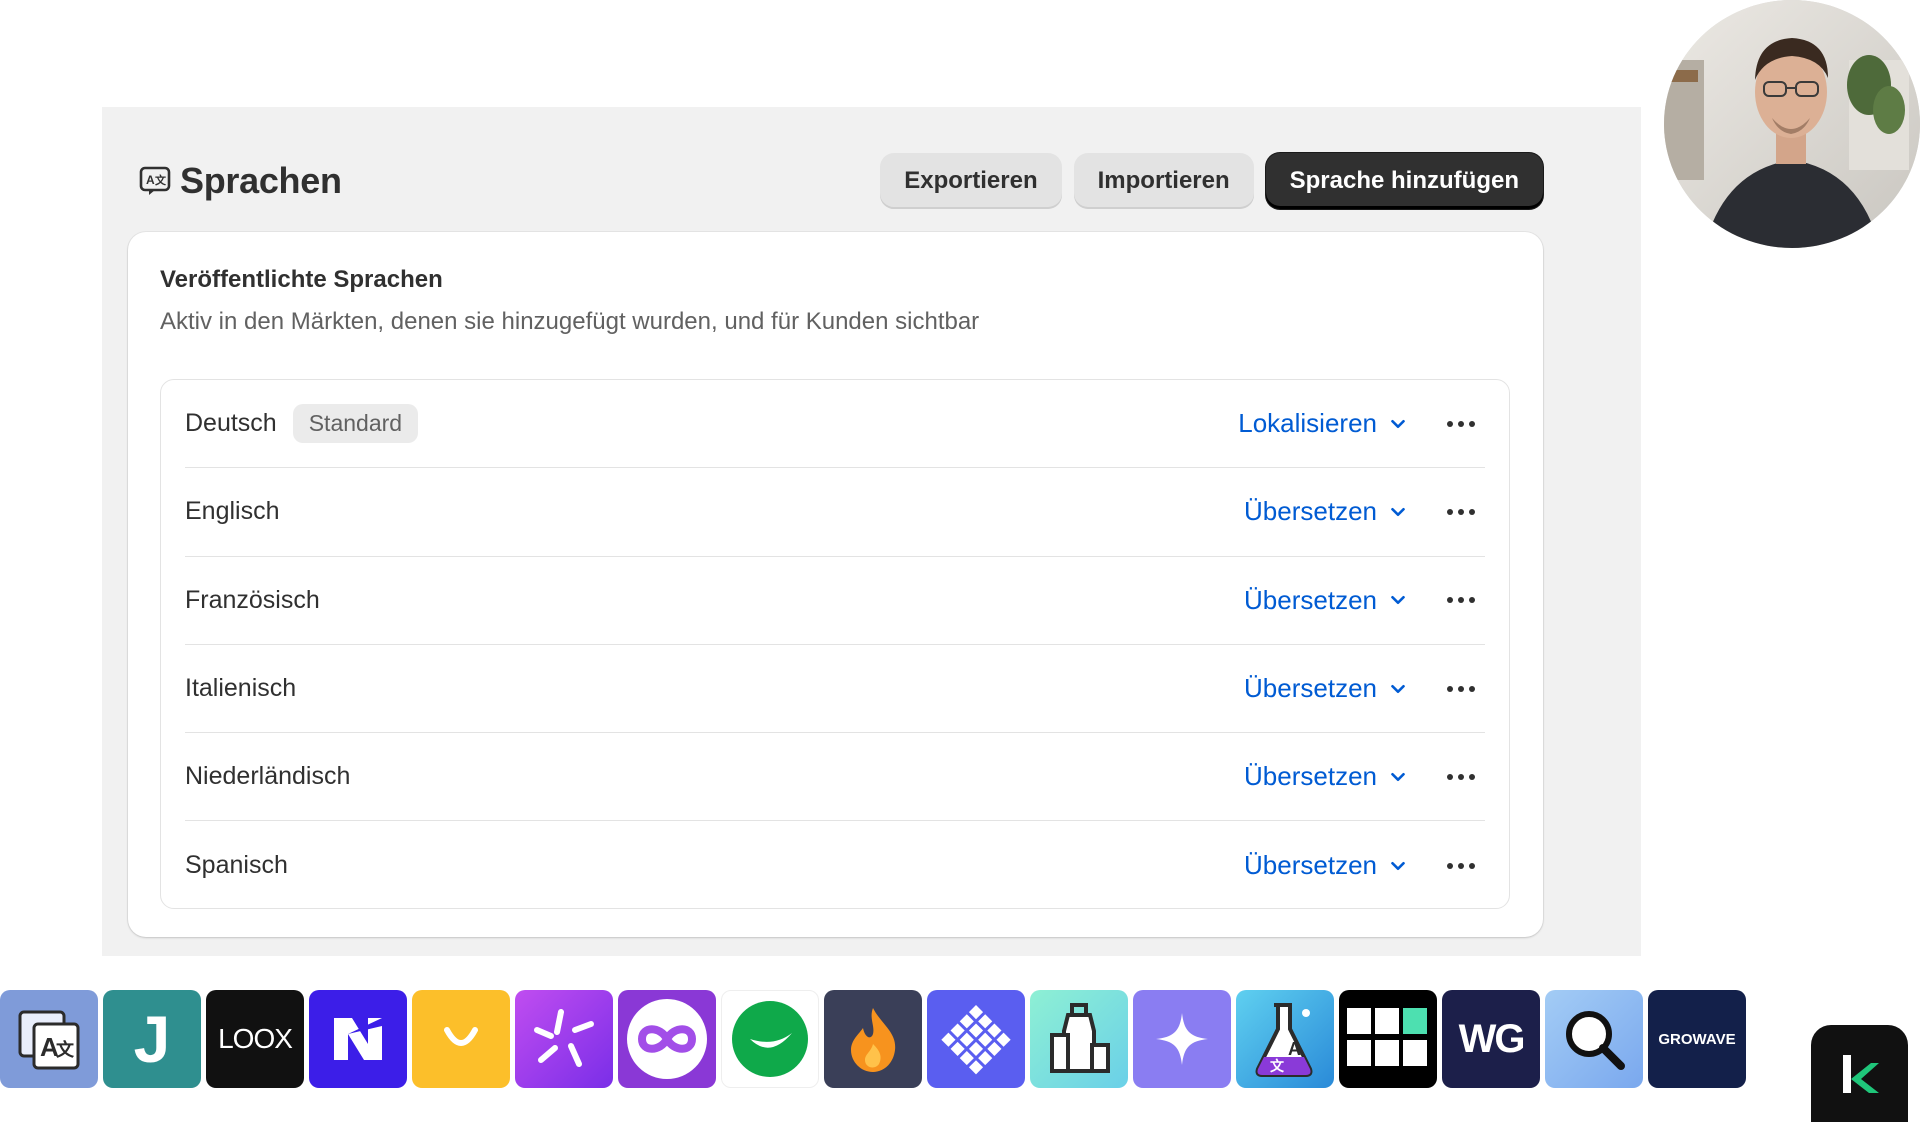  Describe the element at coordinates (252, 599) in the screenshot. I see `language-name: Französisch` at that location.